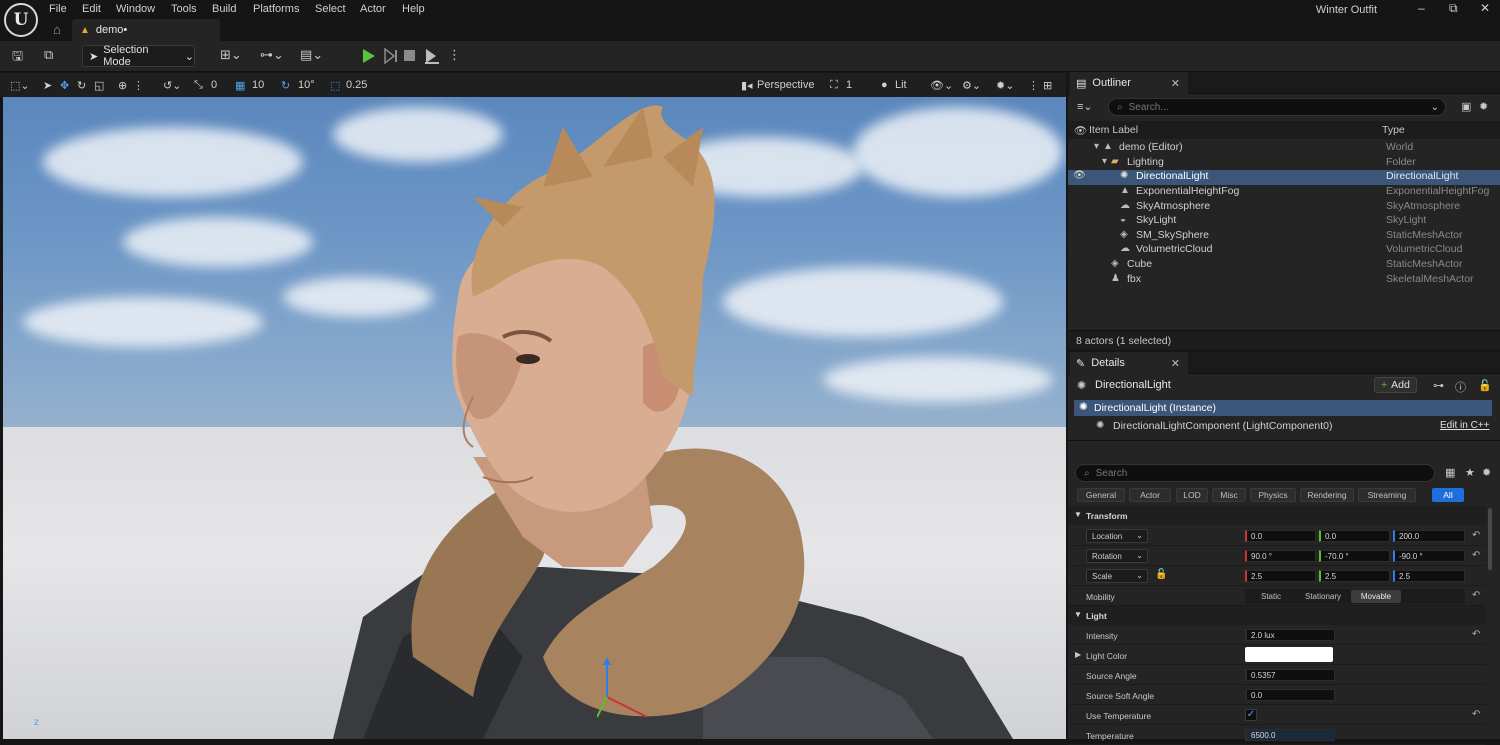 The image size is (1500, 745). Describe the element at coordinates (1129, 363) in the screenshot. I see `details-tab: ✎ Details ✕` at that location.